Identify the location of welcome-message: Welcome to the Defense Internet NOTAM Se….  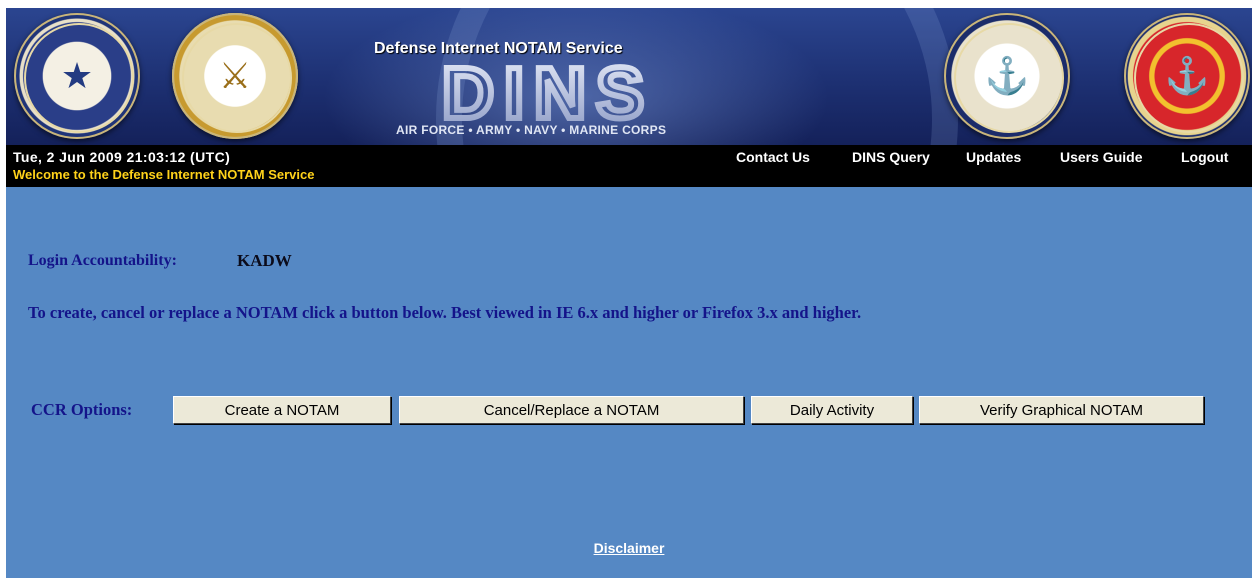
(164, 174).